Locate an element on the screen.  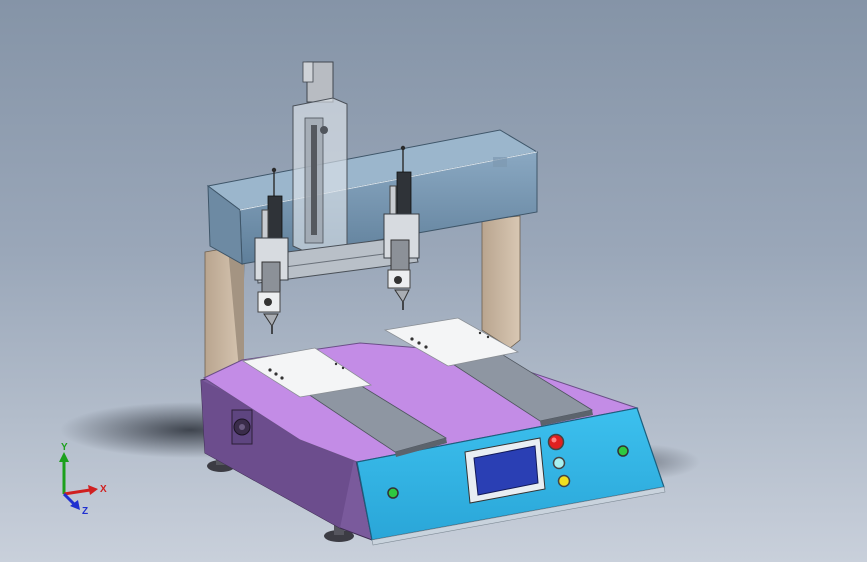
y-arrowhead is located at coordinates (64, 457).